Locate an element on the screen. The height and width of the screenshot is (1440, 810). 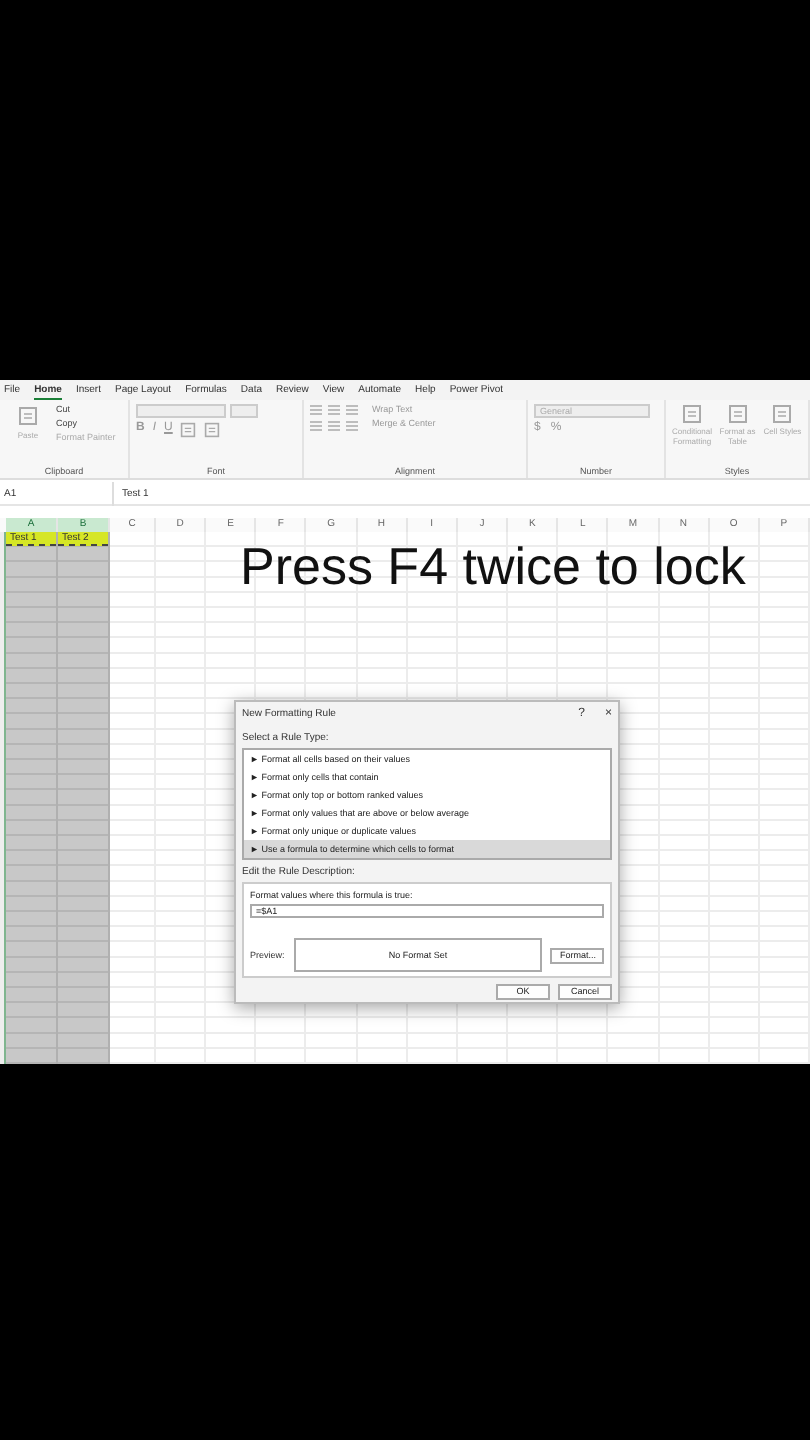
caption-text: Press F4 twice to lock is located at coordinates (493, 566).